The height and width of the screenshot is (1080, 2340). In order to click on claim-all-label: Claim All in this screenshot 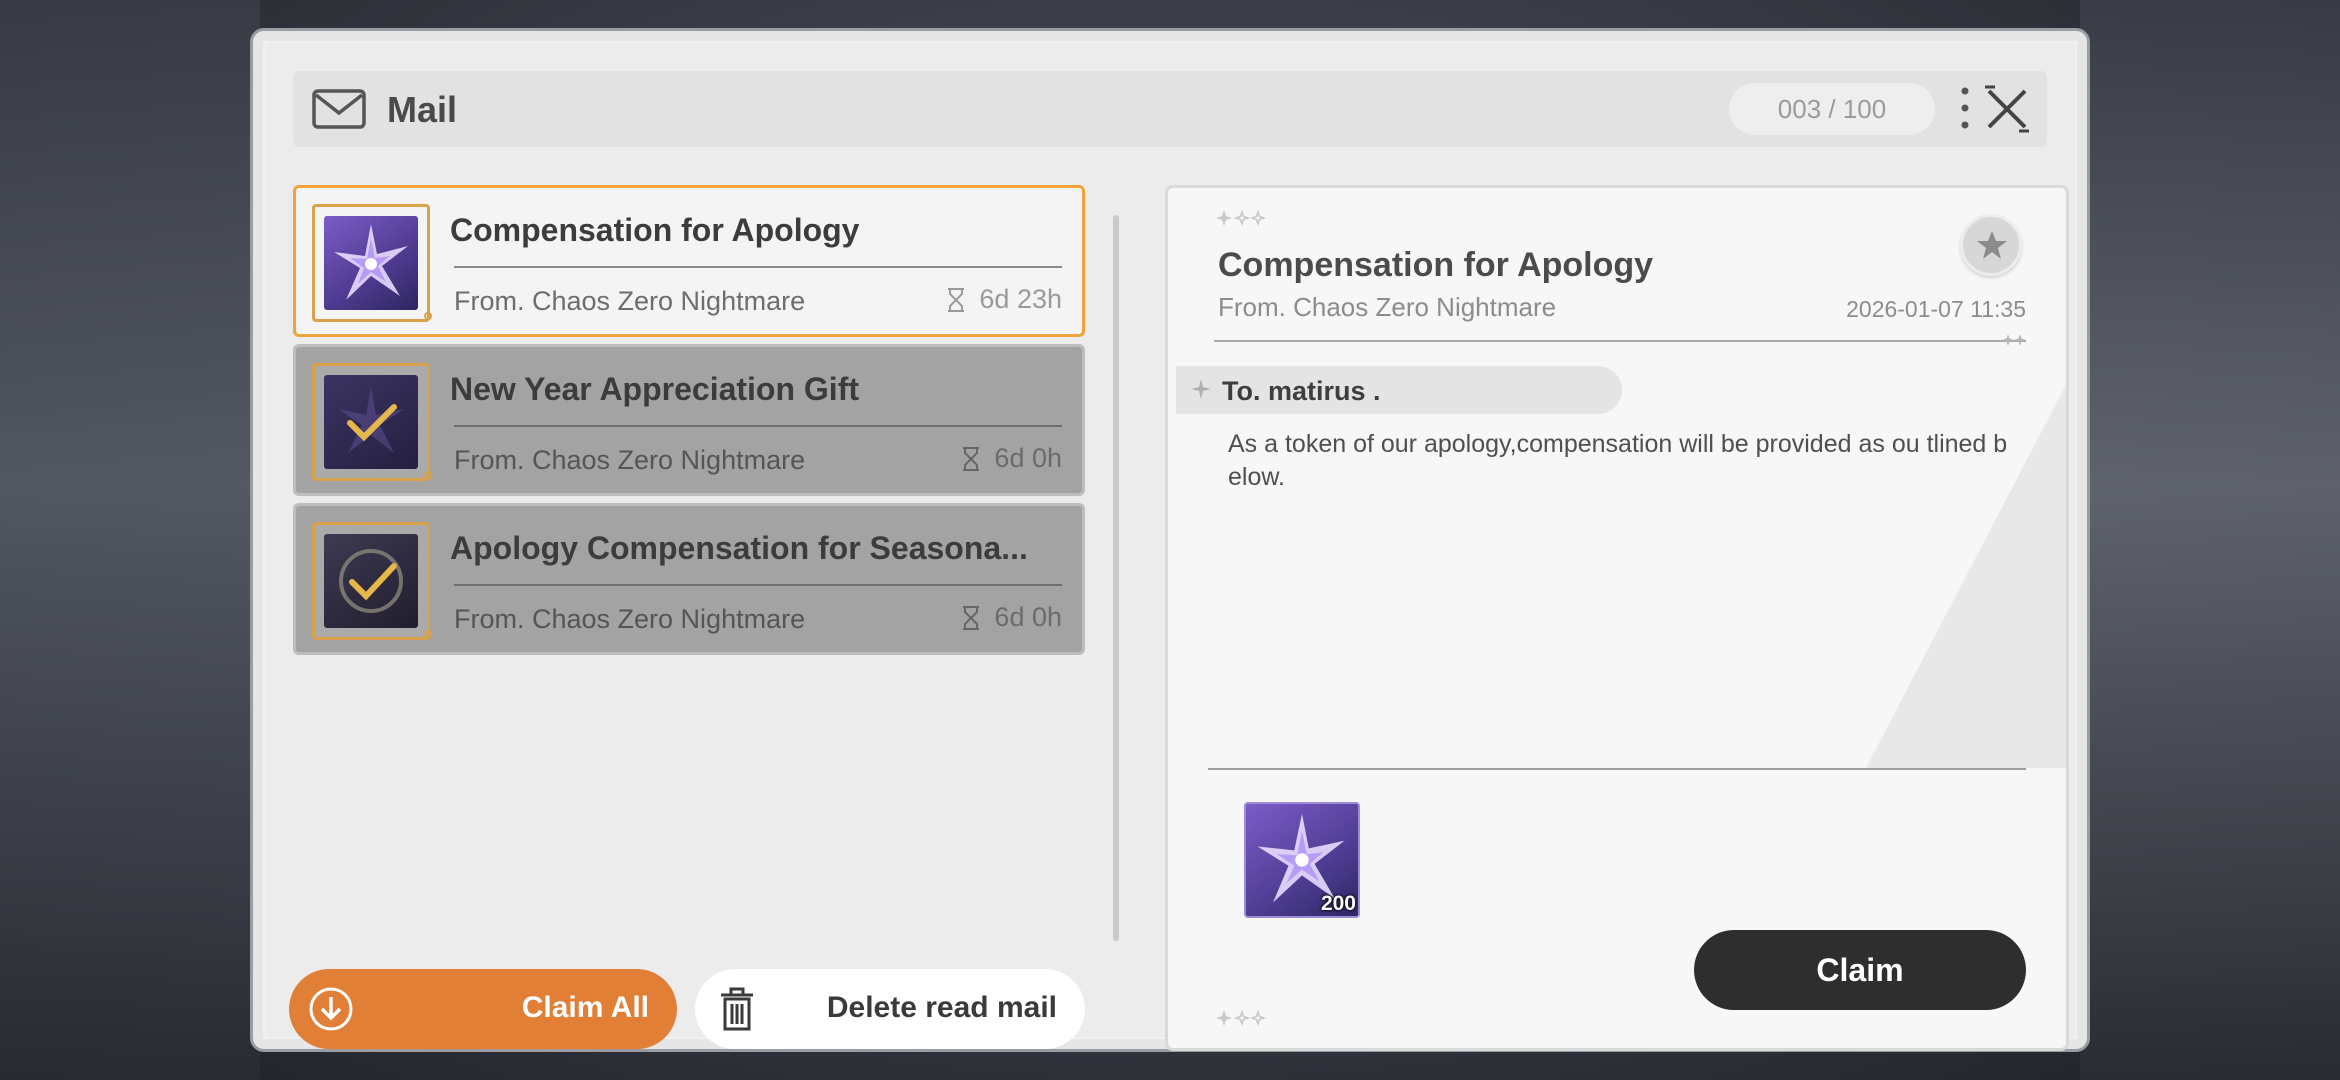, I will do `click(585, 1007)`.